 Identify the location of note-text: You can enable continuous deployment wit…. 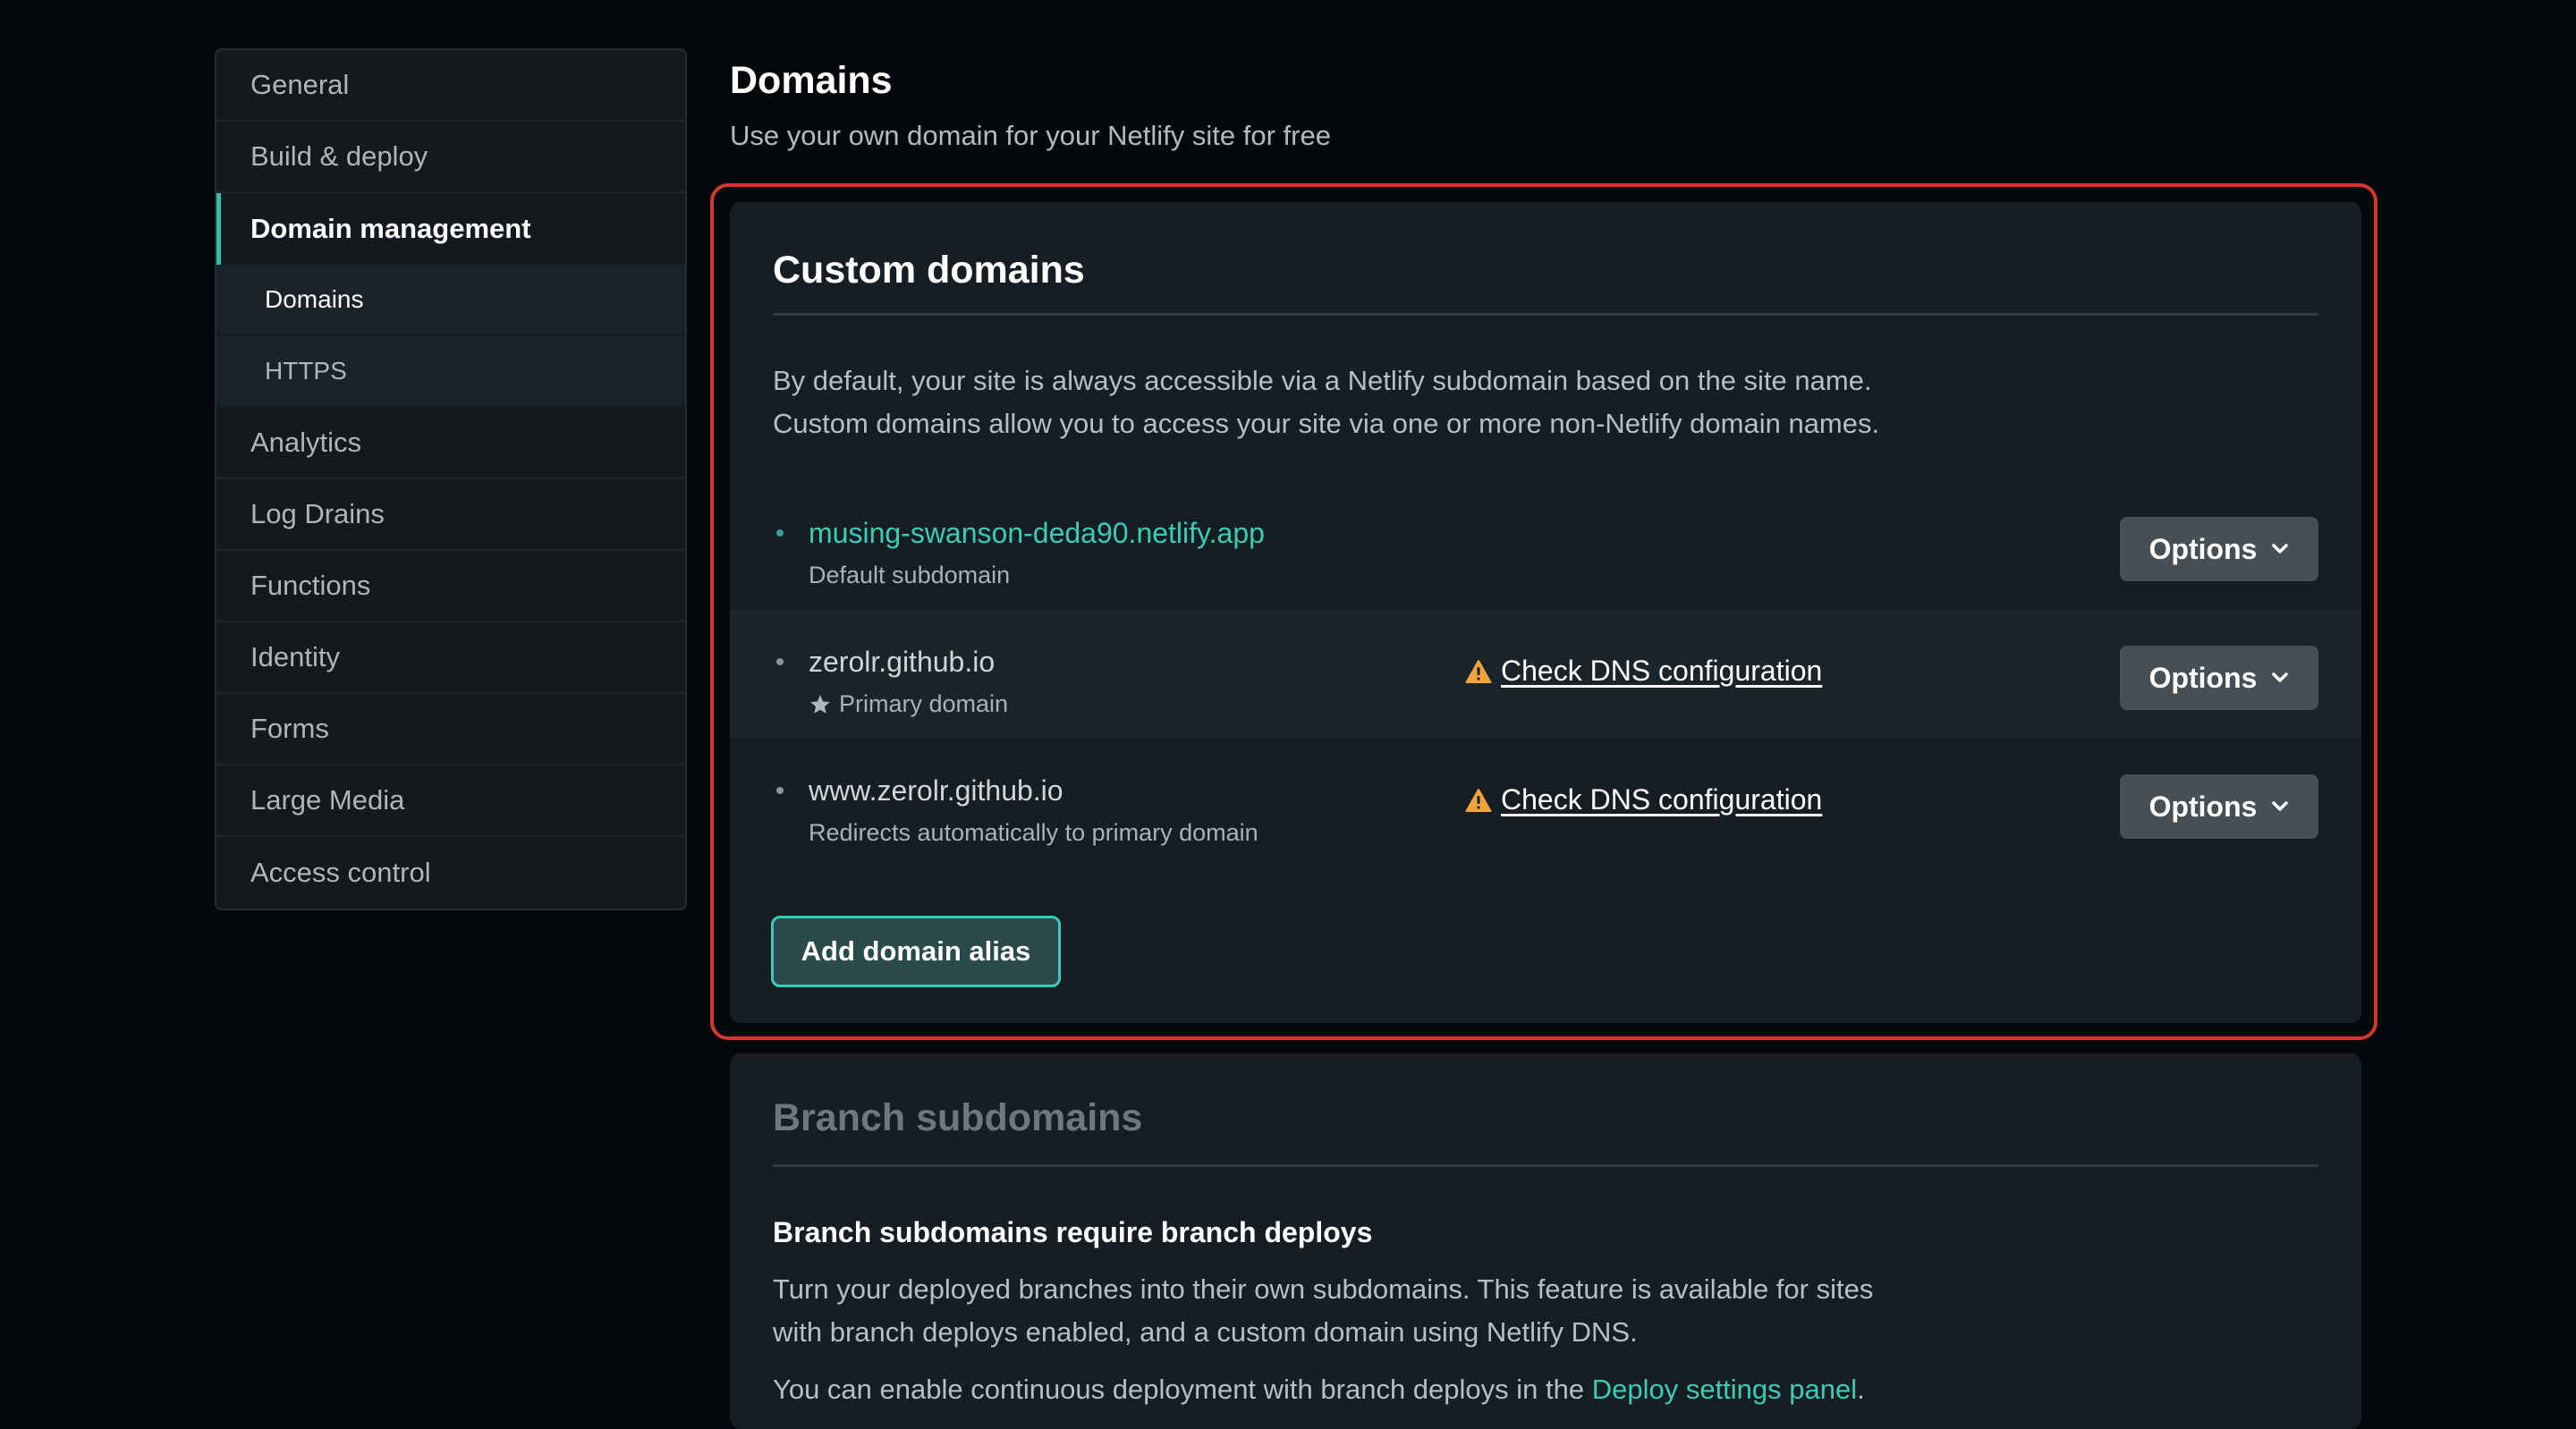
(1182, 1389).